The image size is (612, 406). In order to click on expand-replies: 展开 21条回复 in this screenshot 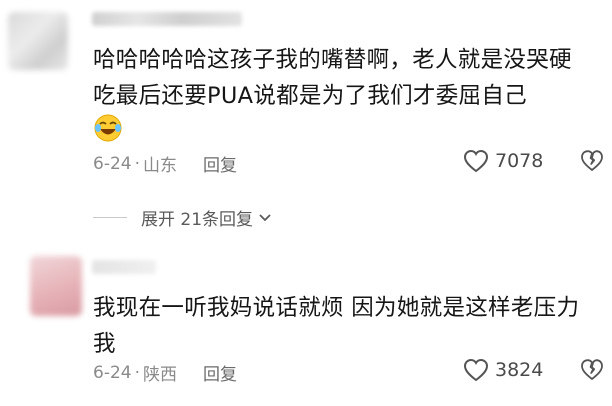, I will do `click(183, 217)`.